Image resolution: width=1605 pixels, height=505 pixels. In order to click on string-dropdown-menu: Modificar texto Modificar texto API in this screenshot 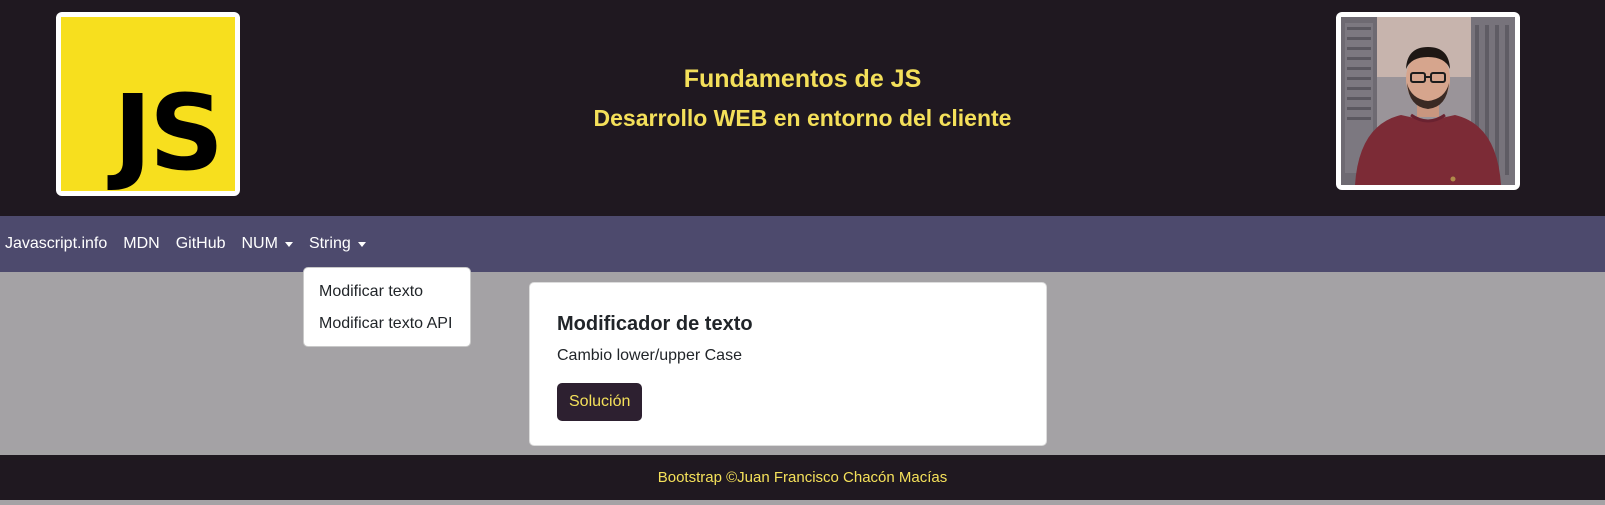, I will do `click(387, 307)`.